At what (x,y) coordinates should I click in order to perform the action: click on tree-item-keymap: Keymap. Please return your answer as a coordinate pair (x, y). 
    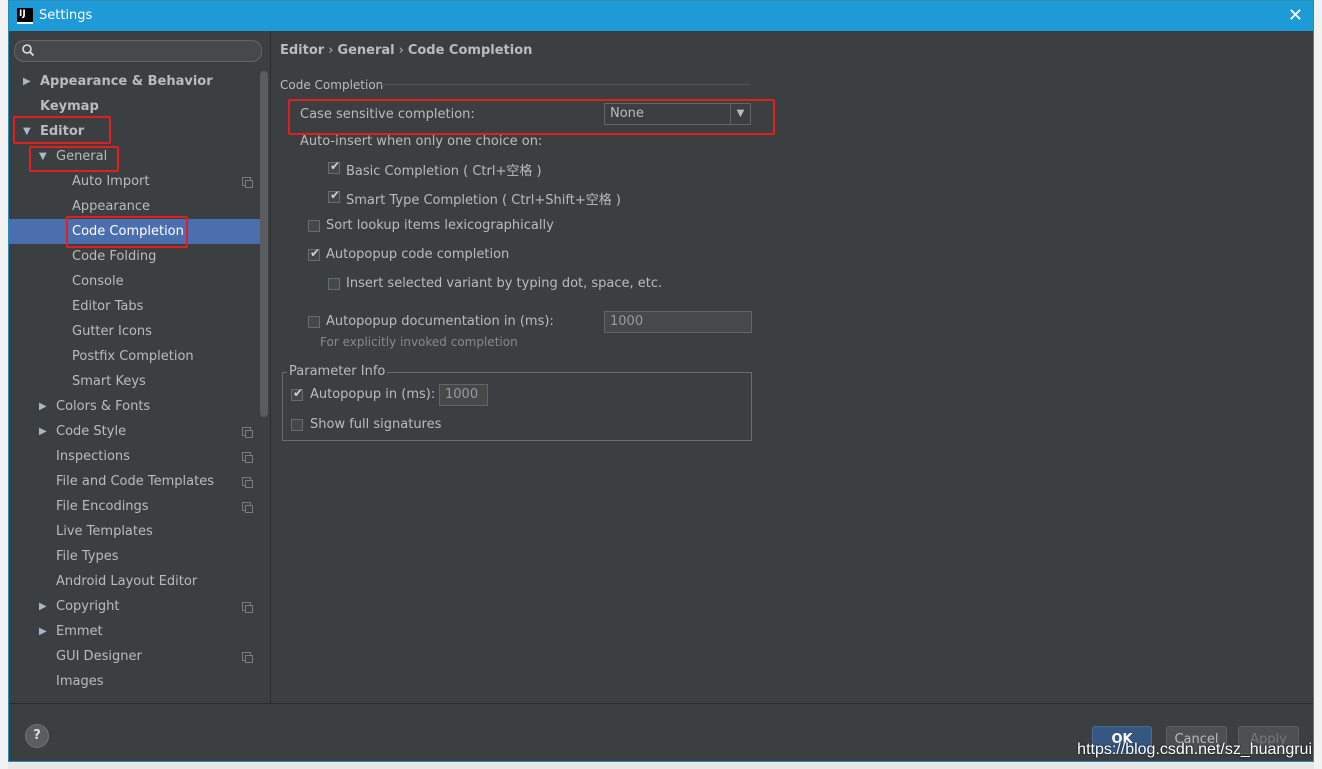
    Looking at the image, I should click on (135, 106).